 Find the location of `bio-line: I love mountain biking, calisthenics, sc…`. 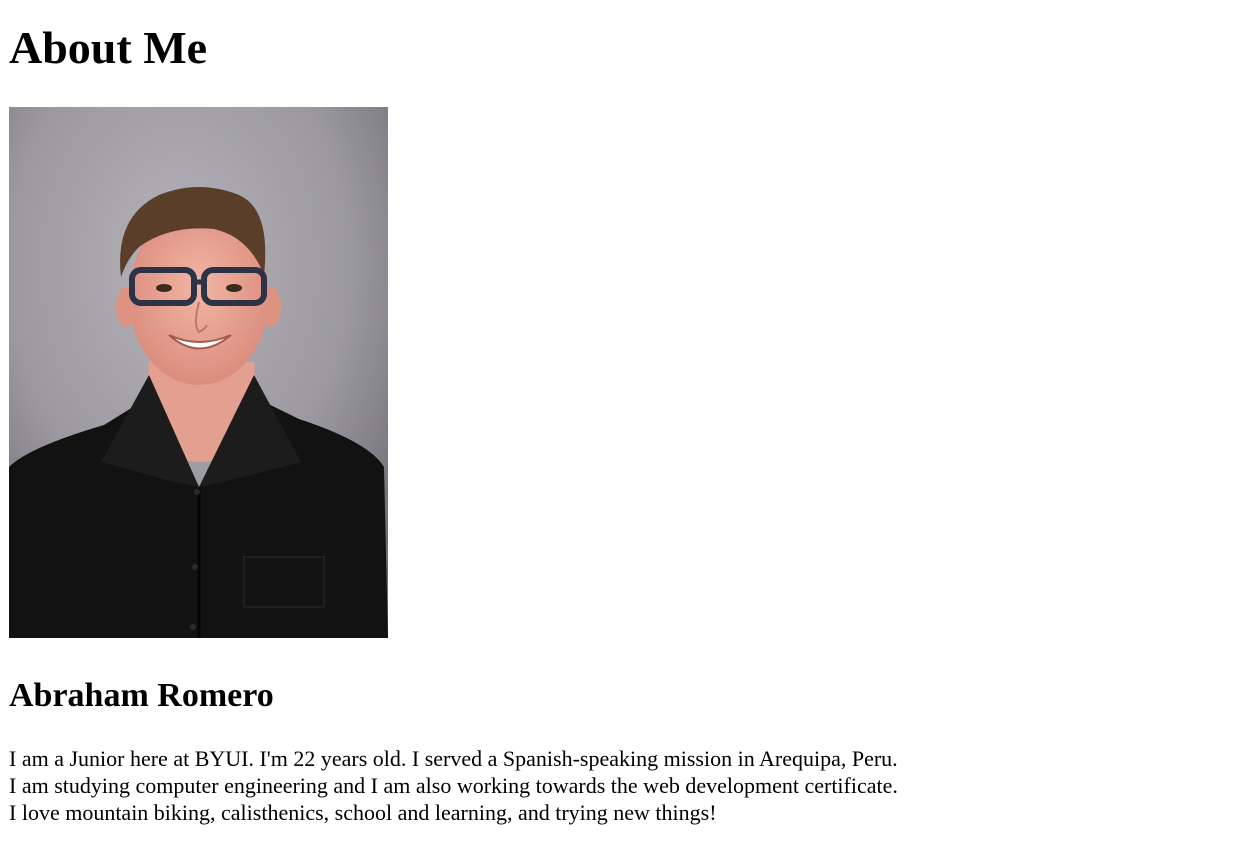

bio-line: I love mountain biking, calisthenics, sc… is located at coordinates (363, 812).